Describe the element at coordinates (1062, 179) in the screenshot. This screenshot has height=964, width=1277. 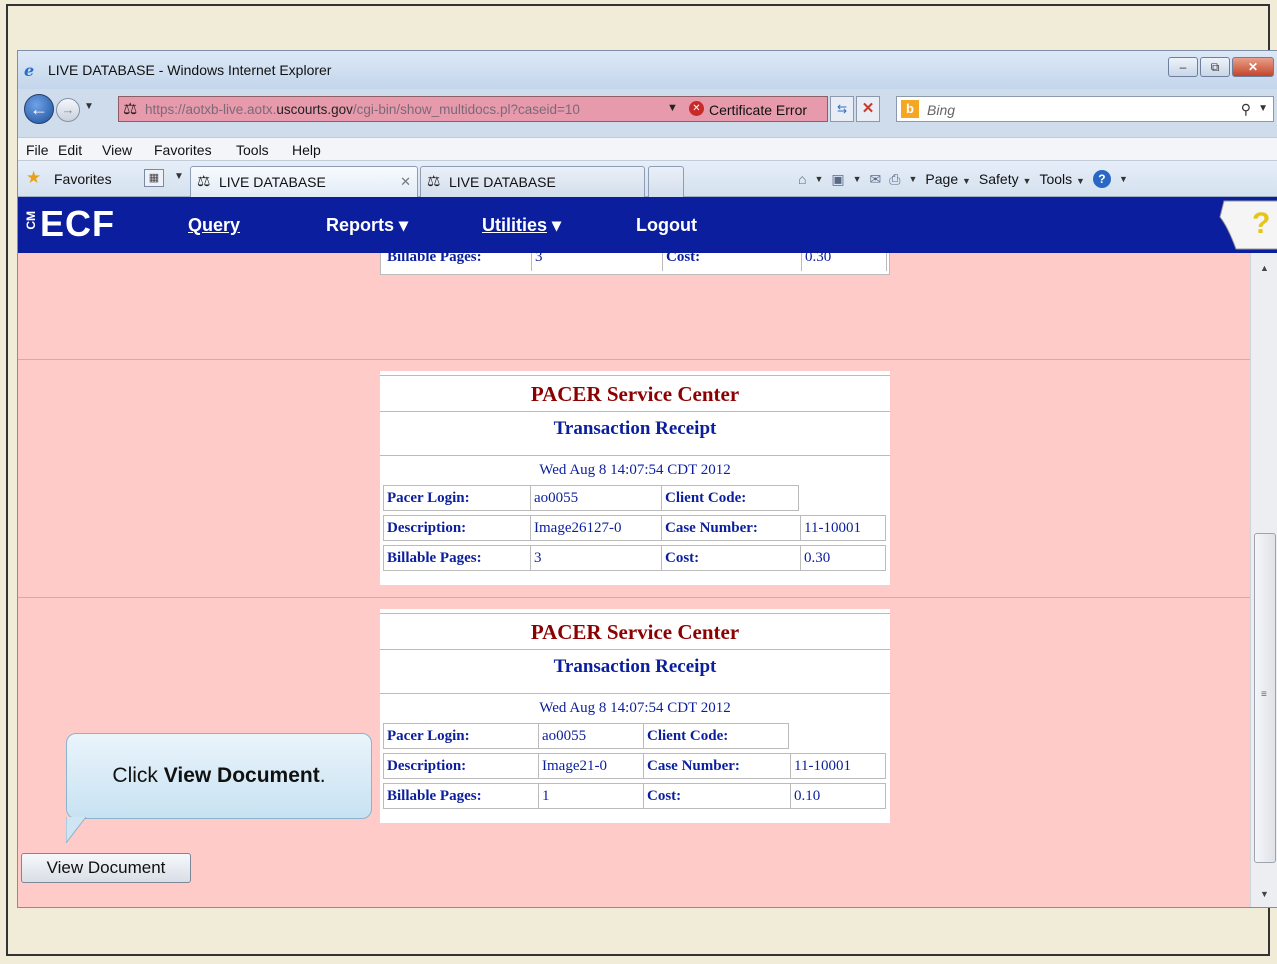
I see `tools-menu: Tools ▼` at that location.